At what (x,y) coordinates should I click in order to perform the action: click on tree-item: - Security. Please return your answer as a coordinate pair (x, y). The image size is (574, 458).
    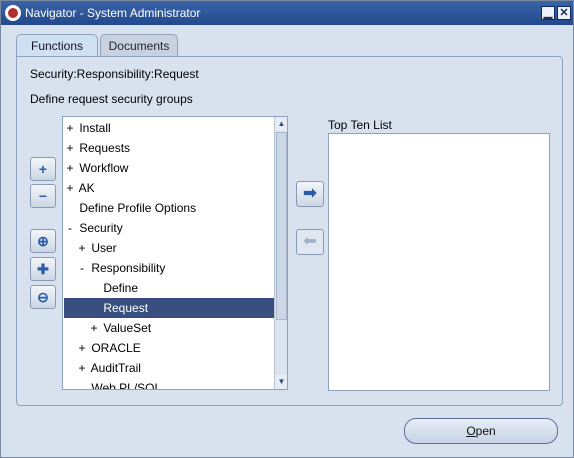
    Looking at the image, I should click on (169, 228).